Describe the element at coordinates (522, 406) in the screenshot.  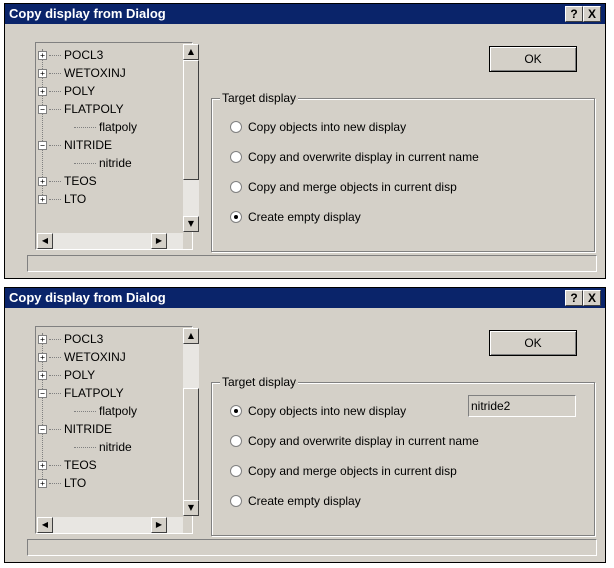
I see `new-display-name-input: nitride2` at that location.